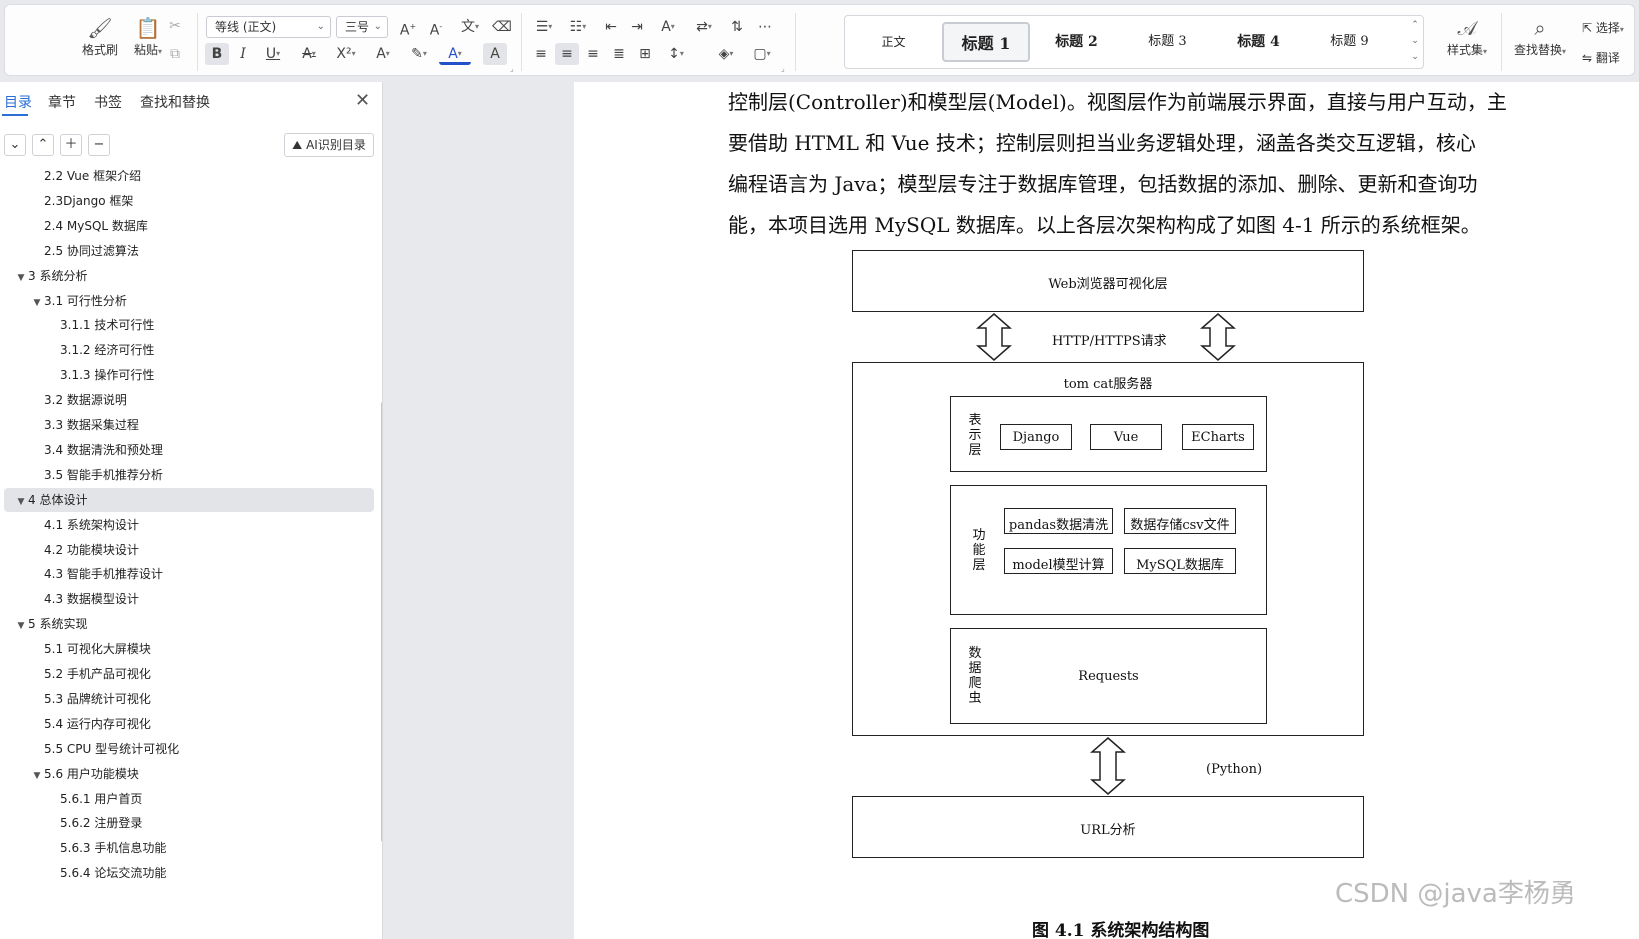 This screenshot has height=939, width=1639. I want to click on toc-item: ▼ 3.1 可行性分析, so click(189, 301).